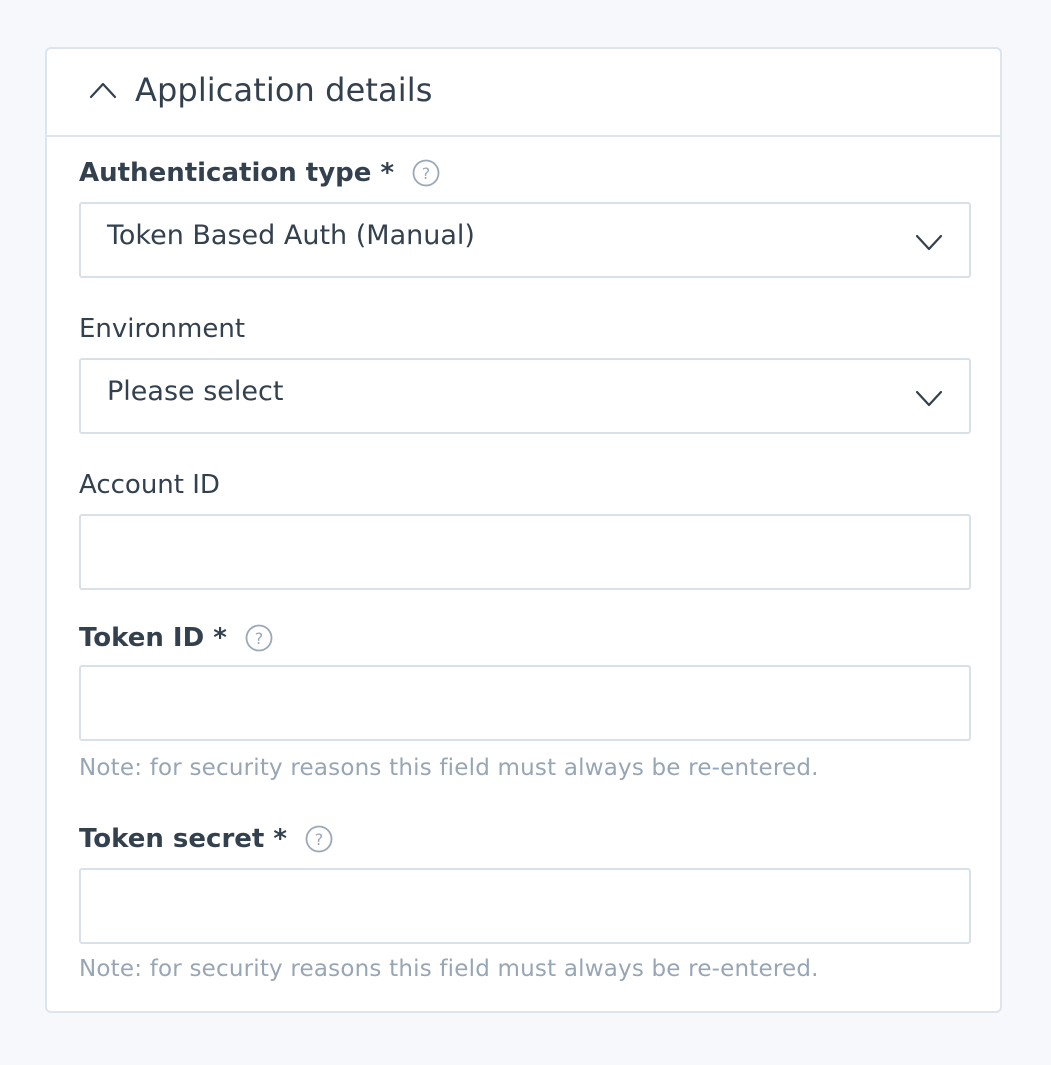 The height and width of the screenshot is (1065, 1051). What do you see at coordinates (237, 173) in the screenshot?
I see `auth-type-label: Authentication type *` at bounding box center [237, 173].